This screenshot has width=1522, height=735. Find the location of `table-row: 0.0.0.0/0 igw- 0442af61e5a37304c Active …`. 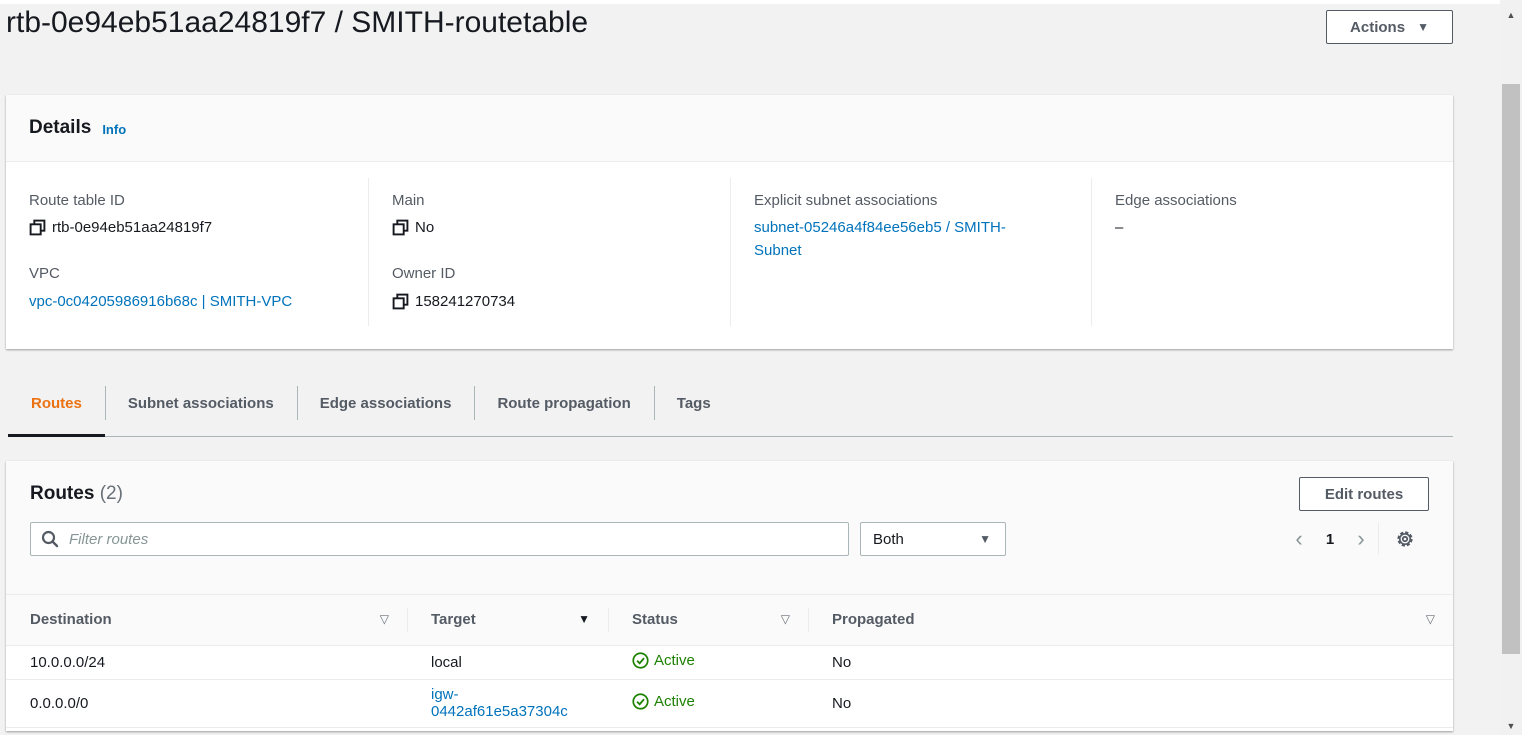

table-row: 0.0.0.0/0 igw- 0442af61e5a37304c Active … is located at coordinates (729, 703).